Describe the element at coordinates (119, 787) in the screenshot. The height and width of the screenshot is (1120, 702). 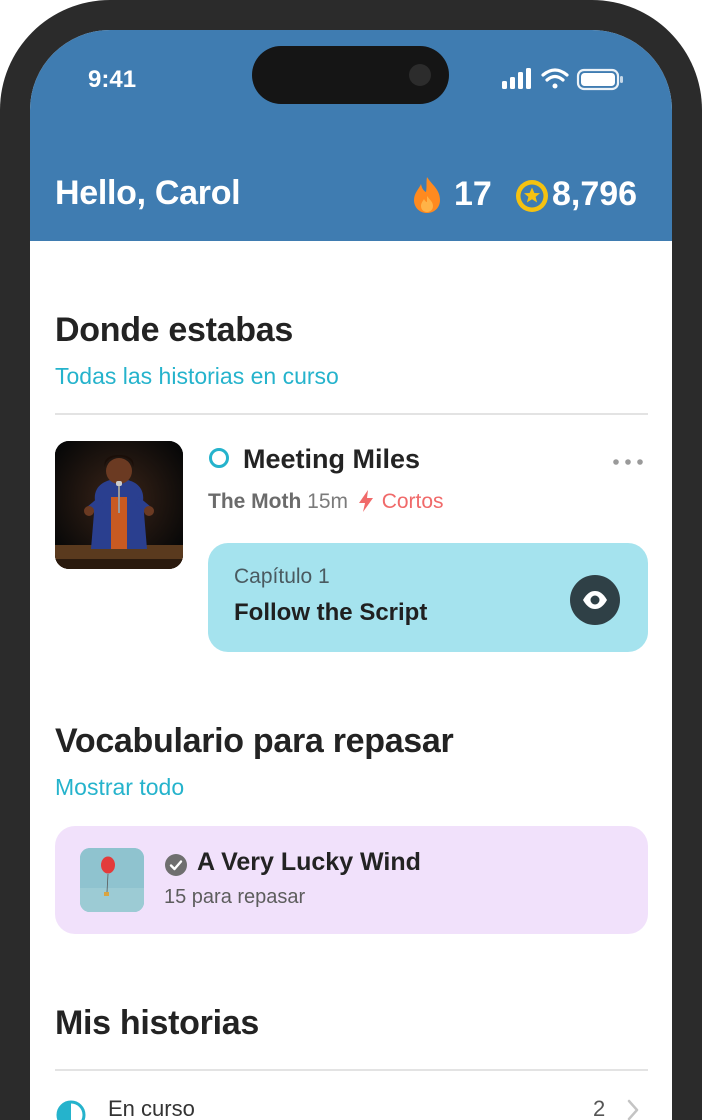
I see `show-all-vocab-link: Mostrar todo` at that location.